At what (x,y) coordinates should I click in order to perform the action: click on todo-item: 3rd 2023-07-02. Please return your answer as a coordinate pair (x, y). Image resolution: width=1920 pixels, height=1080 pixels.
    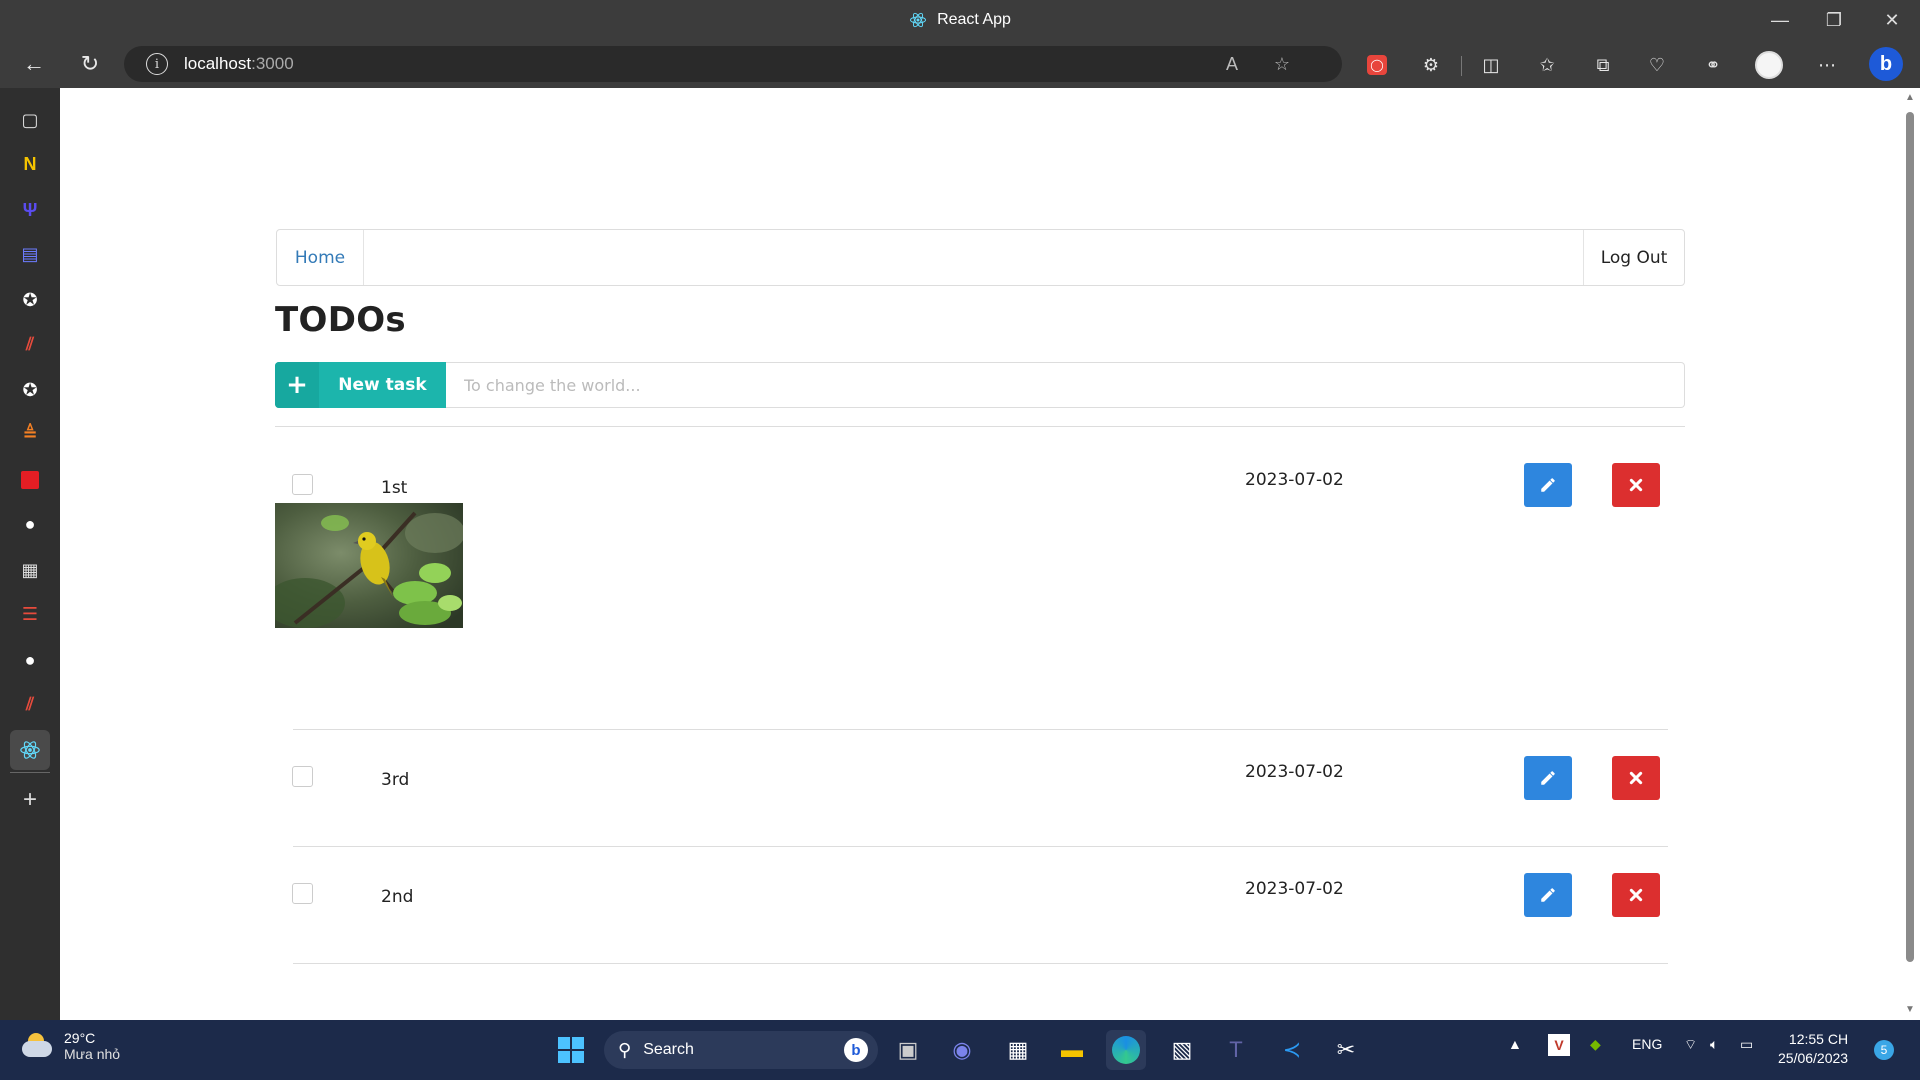
    Looking at the image, I should click on (980, 784).